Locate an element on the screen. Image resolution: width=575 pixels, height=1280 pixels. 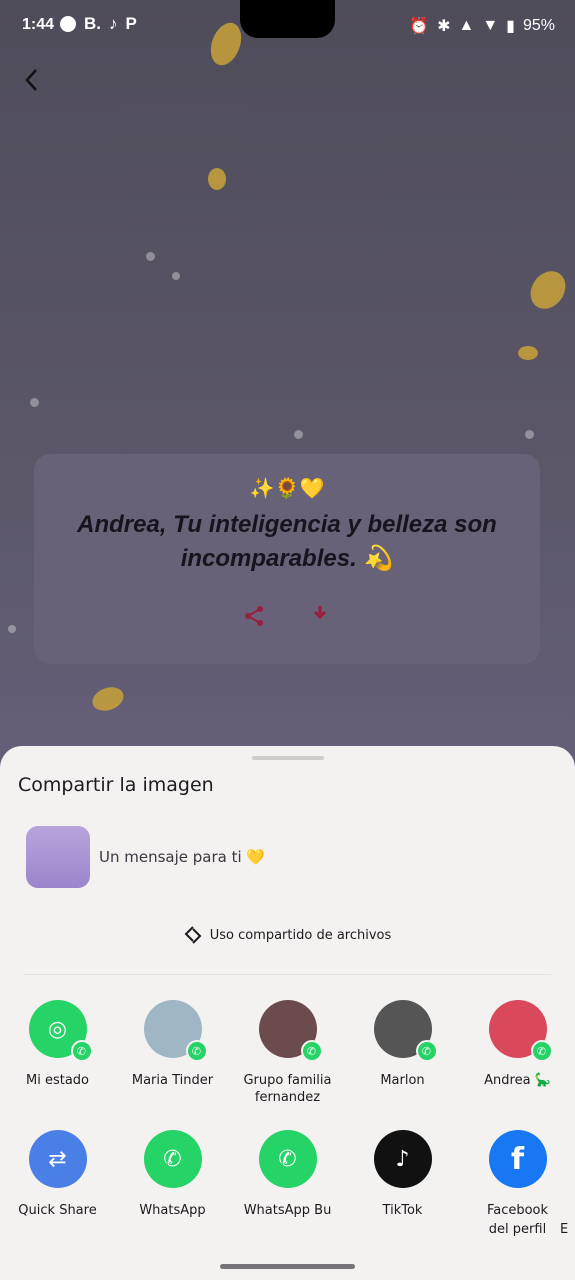
nearby-share-icon is located at coordinates (193, 935).